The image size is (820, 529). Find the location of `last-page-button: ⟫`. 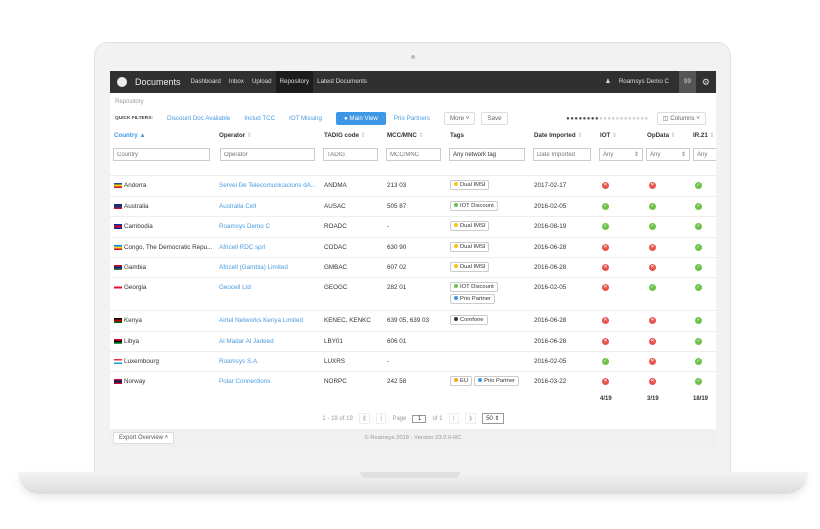

last-page-button: ⟫ is located at coordinates (470, 418).